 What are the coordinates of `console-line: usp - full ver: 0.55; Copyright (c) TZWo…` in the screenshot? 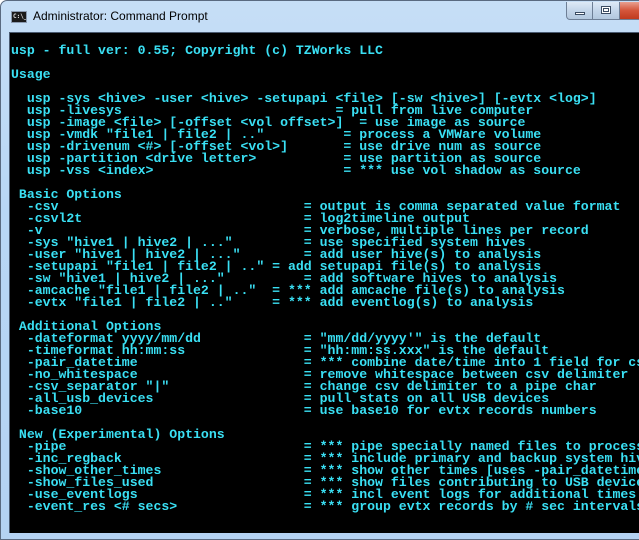 It's located at (197, 50).